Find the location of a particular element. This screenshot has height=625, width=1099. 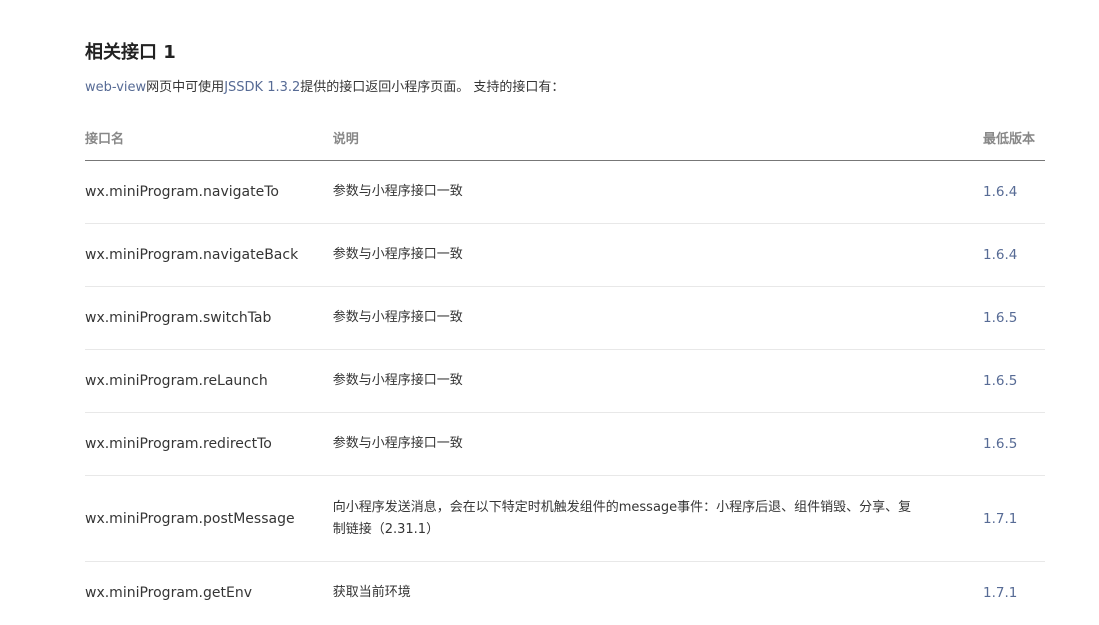

api-name: wx.miniProgram.navigateBack is located at coordinates (209, 255).